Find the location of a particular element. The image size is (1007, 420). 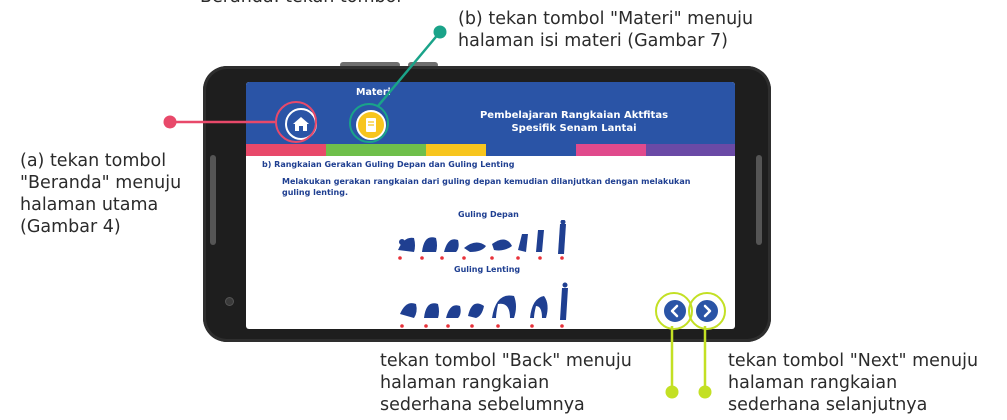

callout-dot-materi is located at coordinates (440, 32).